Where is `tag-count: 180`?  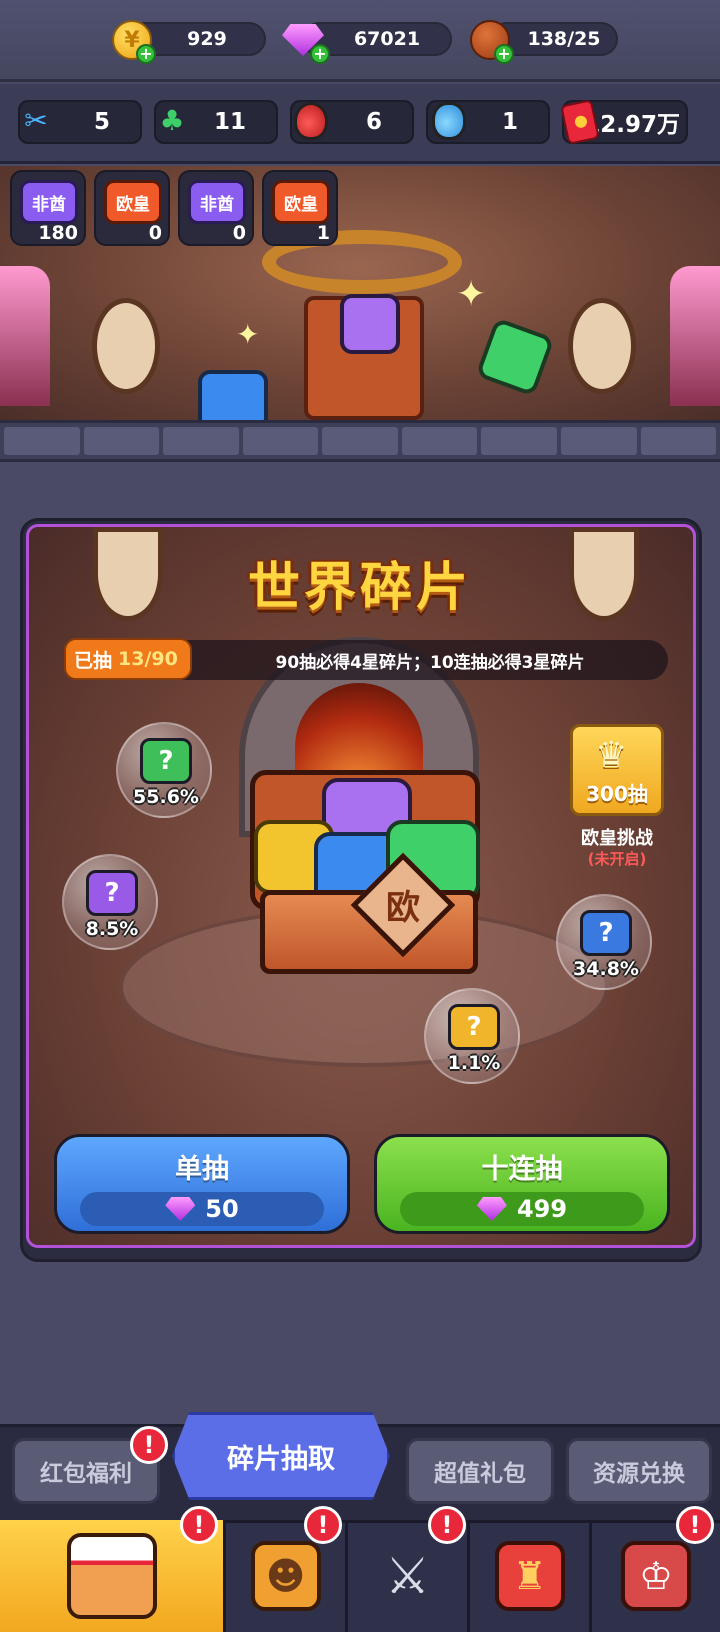 tag-count: 180 is located at coordinates (58, 233).